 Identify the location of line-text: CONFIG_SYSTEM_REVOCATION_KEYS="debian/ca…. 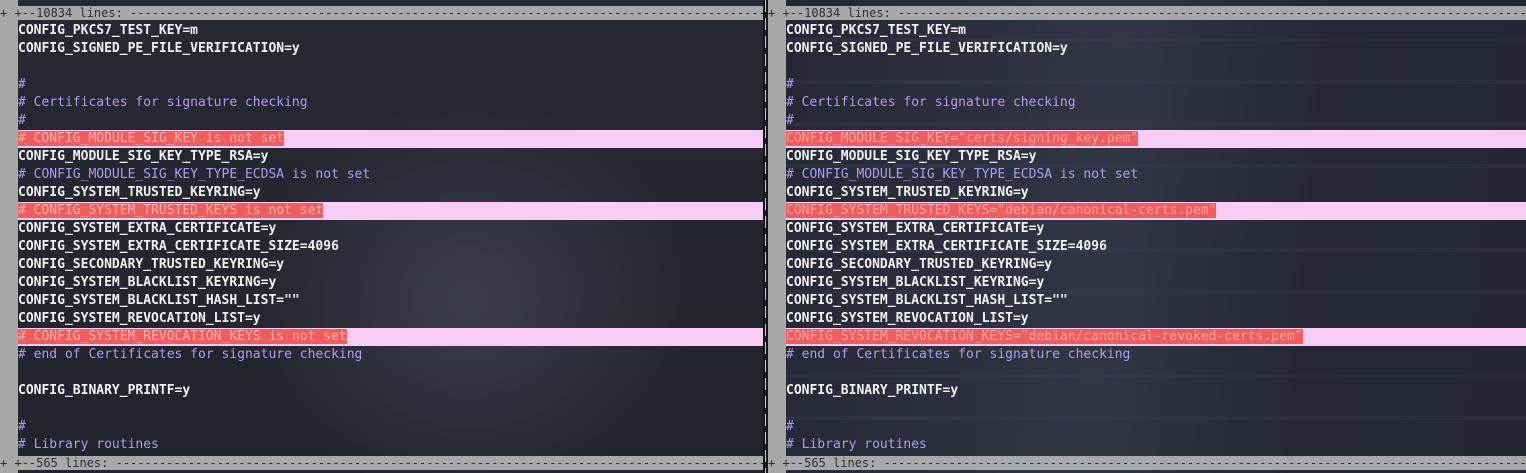
(1044, 336).